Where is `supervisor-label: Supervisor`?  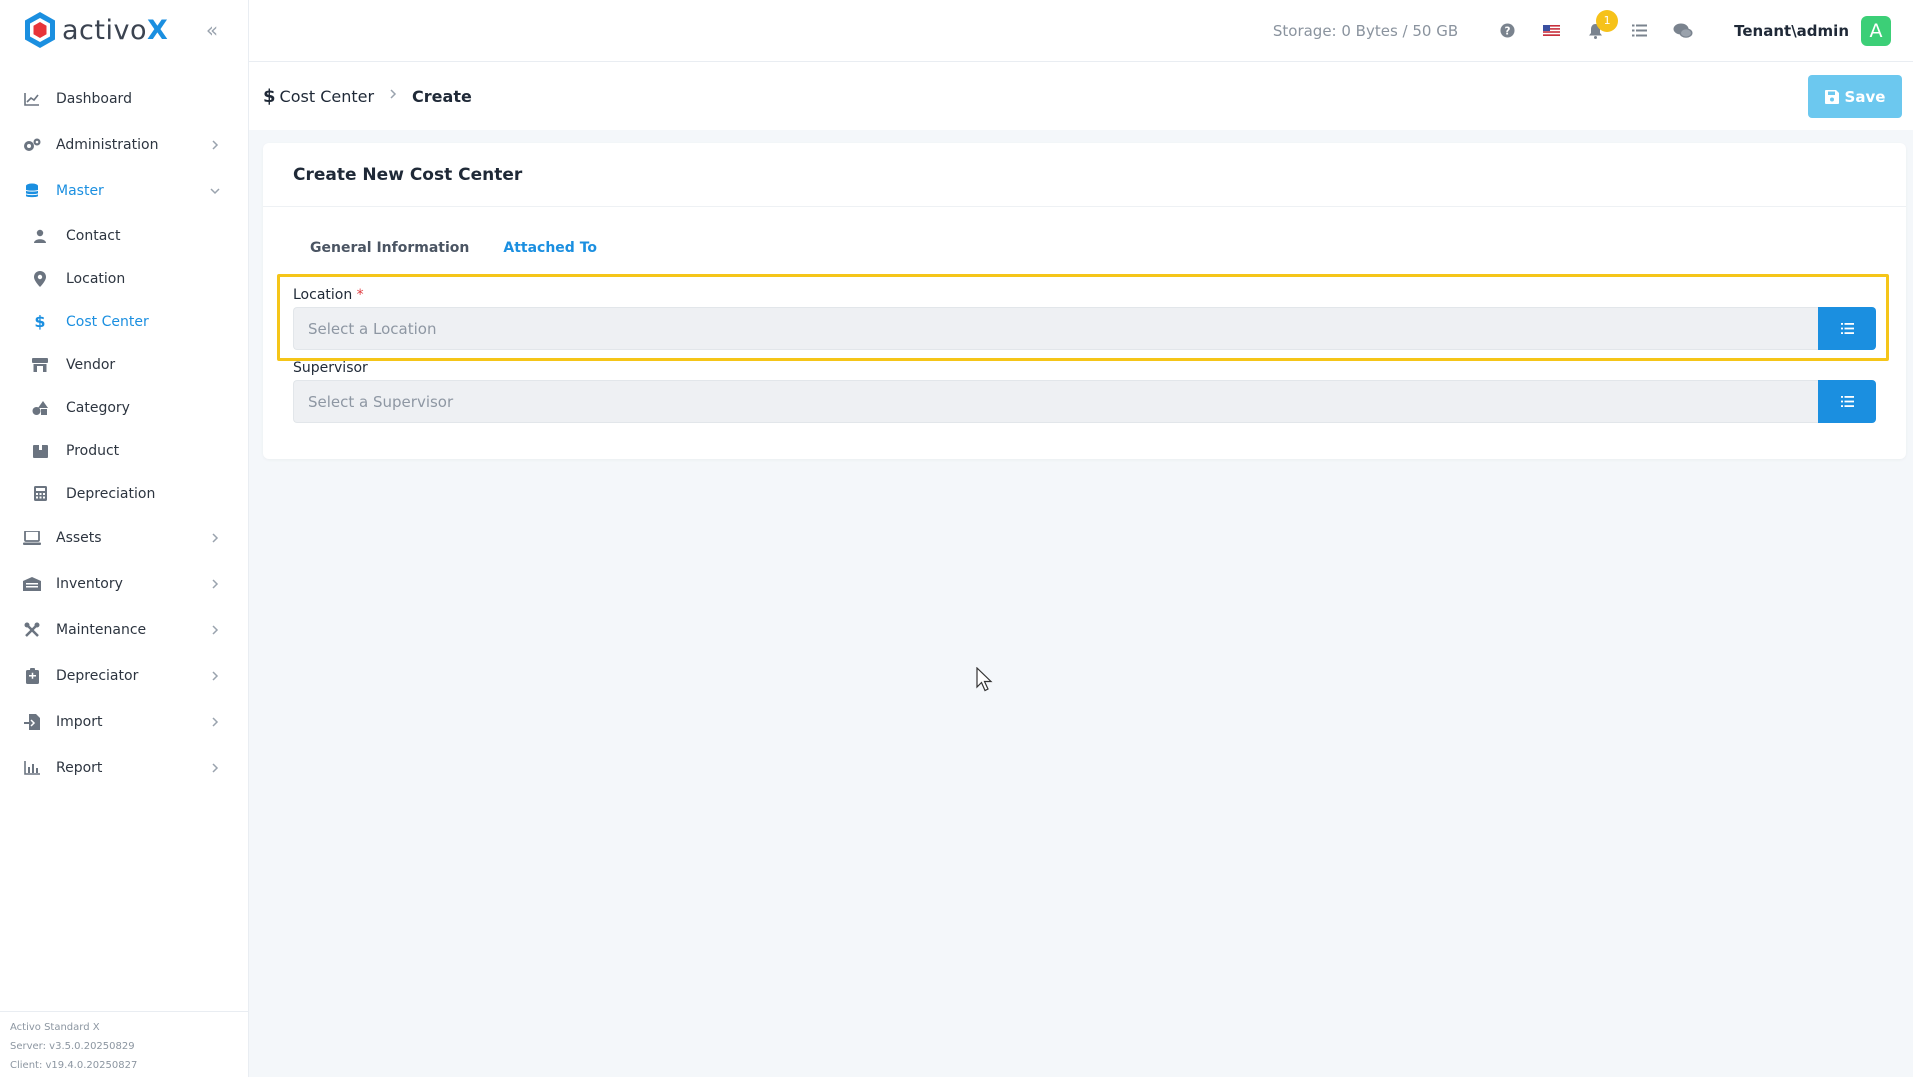 supervisor-label: Supervisor is located at coordinates (330, 368).